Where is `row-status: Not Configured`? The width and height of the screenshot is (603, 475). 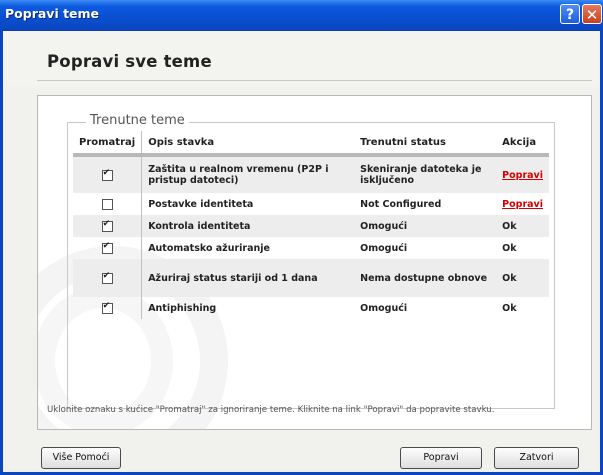 row-status: Not Configured is located at coordinates (401, 204).